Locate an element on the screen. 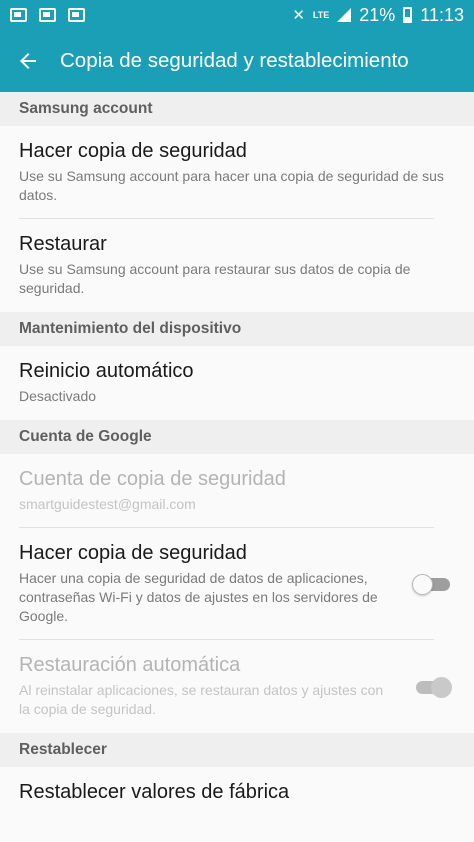  arrow-left-icon is located at coordinates (28, 61).